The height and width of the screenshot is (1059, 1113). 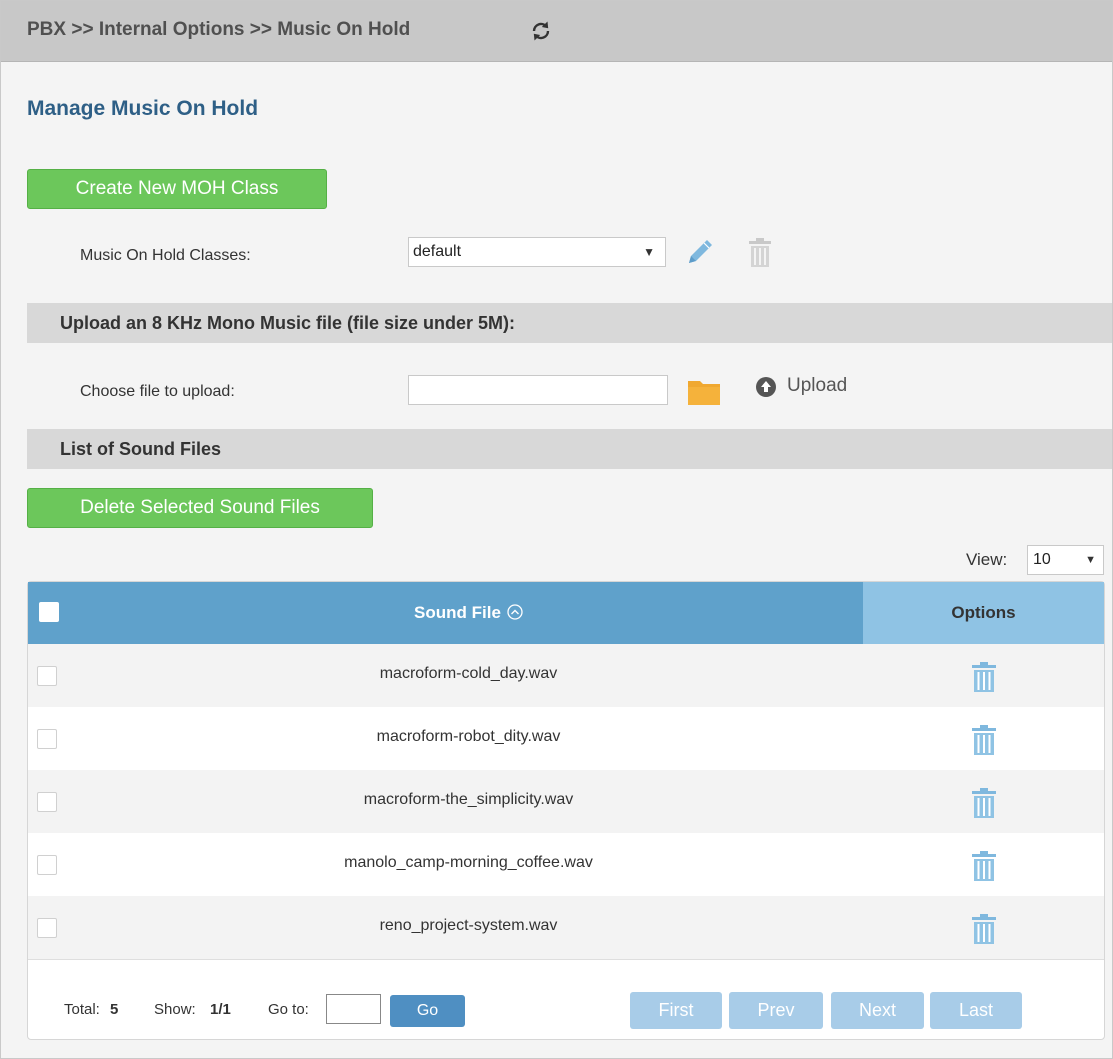 What do you see at coordinates (353, 1009) in the screenshot?
I see `goto-page-input` at bounding box center [353, 1009].